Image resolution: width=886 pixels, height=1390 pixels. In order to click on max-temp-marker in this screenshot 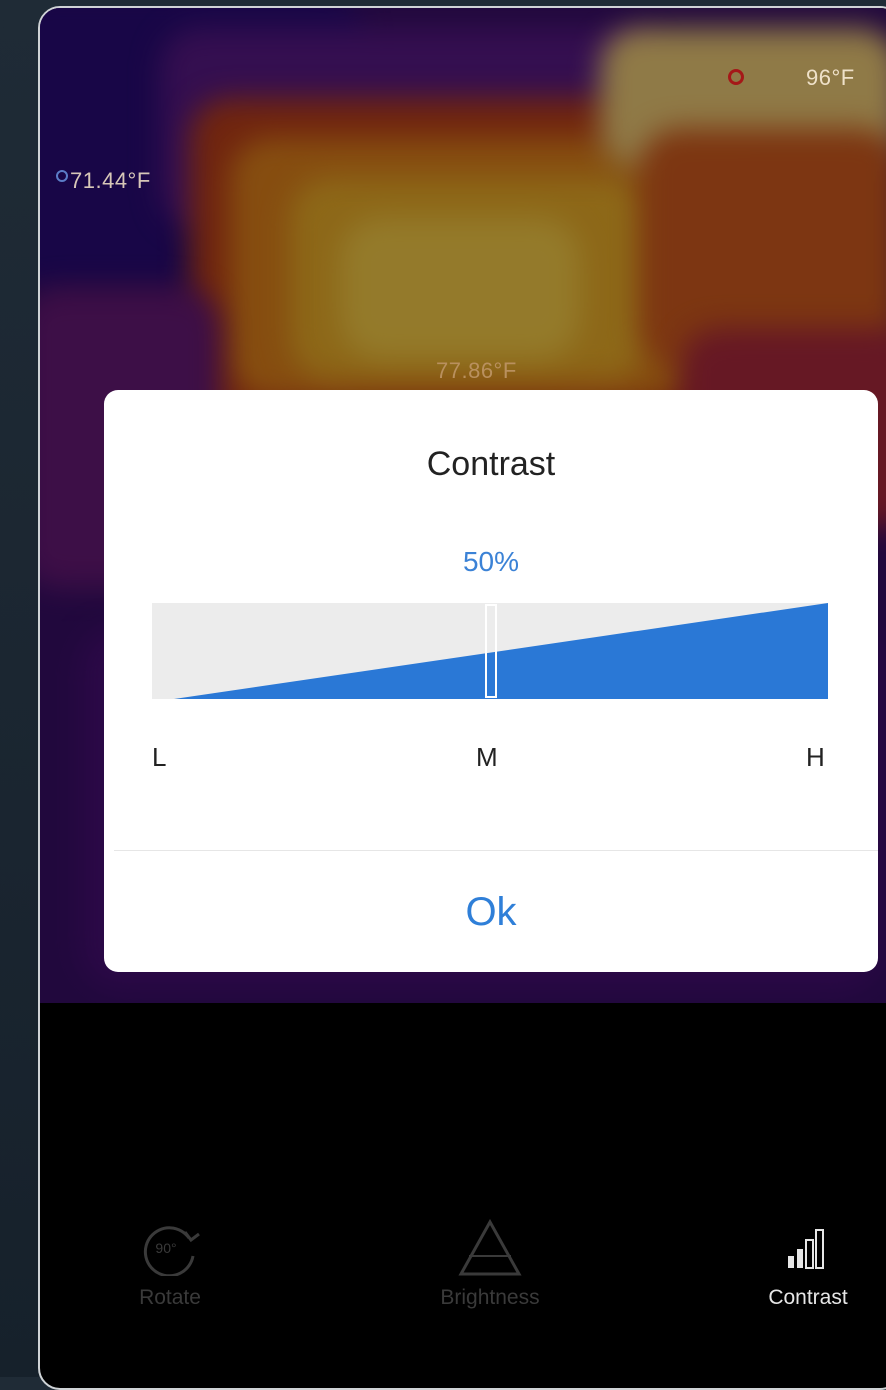, I will do `click(736, 77)`.